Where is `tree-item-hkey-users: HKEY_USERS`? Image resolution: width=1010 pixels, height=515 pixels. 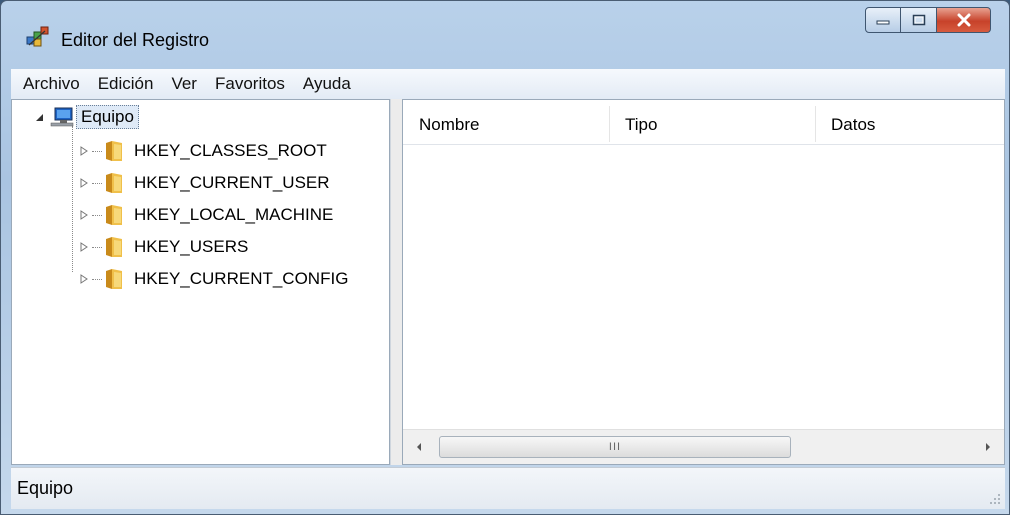 tree-item-hkey-users: HKEY_USERS is located at coordinates (163, 247).